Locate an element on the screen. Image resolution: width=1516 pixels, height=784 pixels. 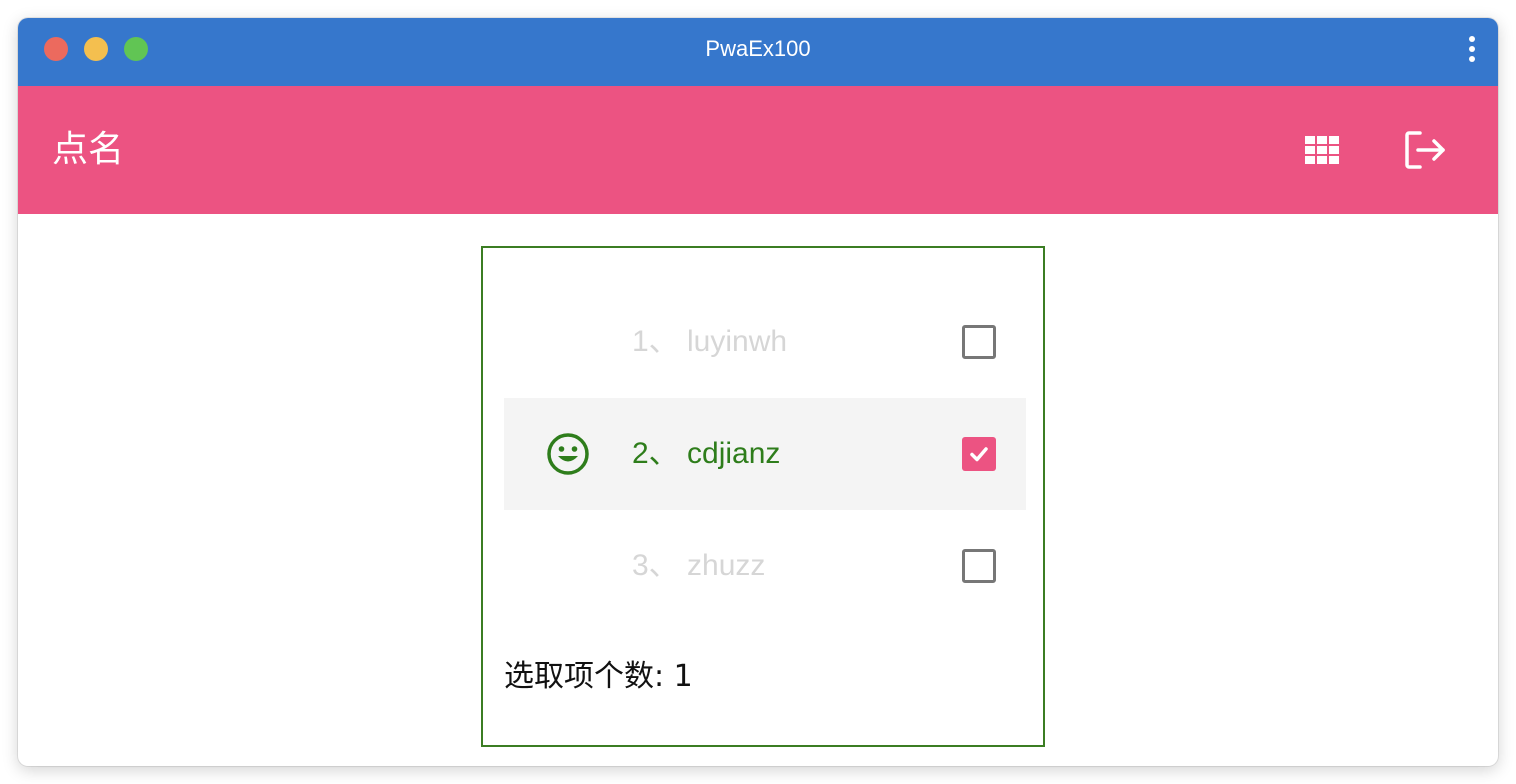
selected-count-text: 选取项个数: 1 is located at coordinates (598, 676).